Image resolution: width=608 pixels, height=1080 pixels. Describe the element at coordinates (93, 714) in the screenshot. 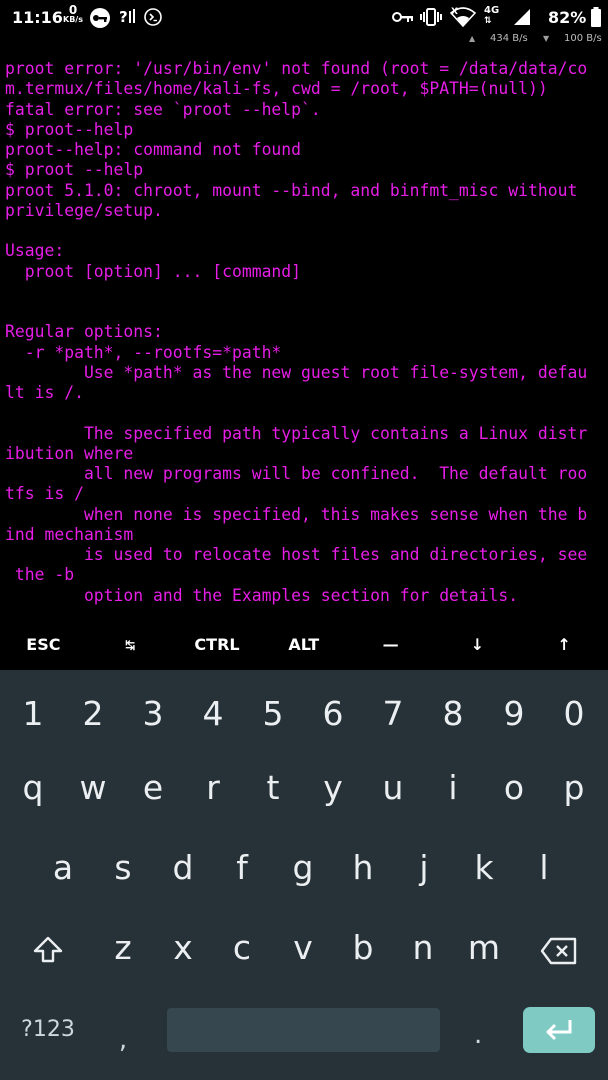

I see `key-2: 2` at that location.